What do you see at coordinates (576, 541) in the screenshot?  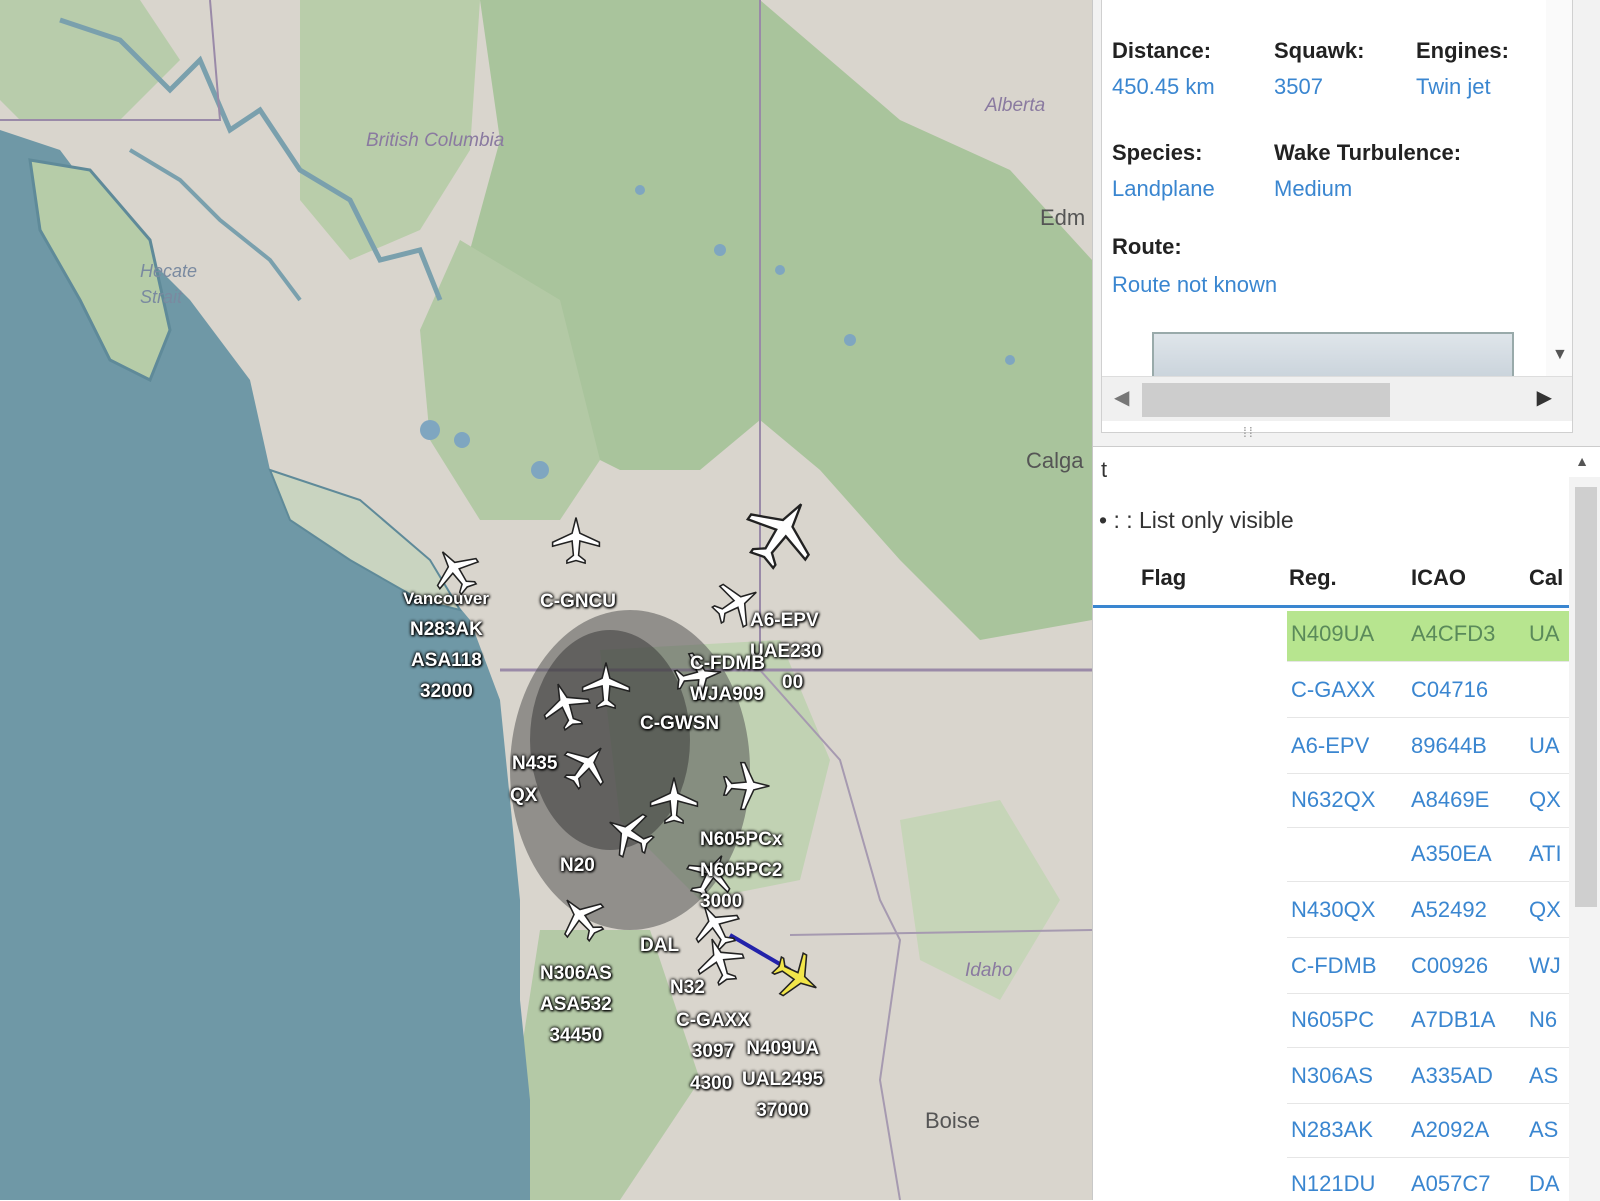 I see `aircraft-c-gncu-icon` at bounding box center [576, 541].